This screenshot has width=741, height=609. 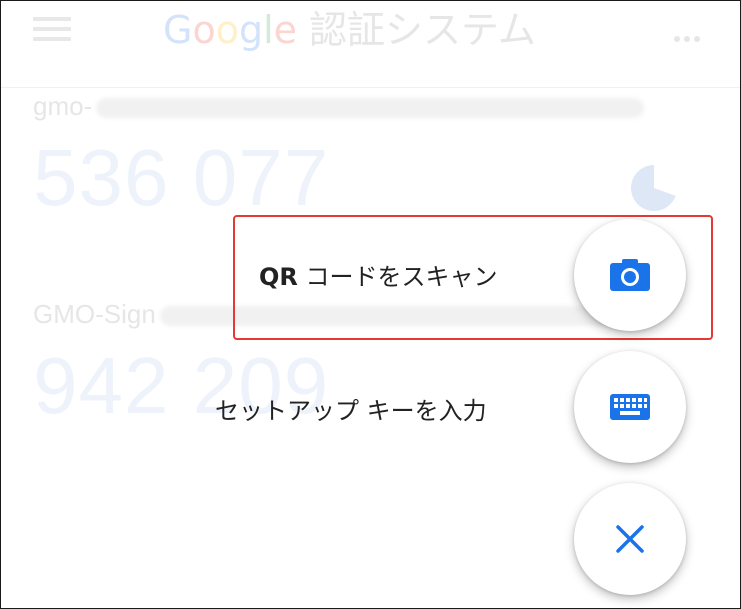 I want to click on hamburger-menu-icon, so click(x=52, y=31).